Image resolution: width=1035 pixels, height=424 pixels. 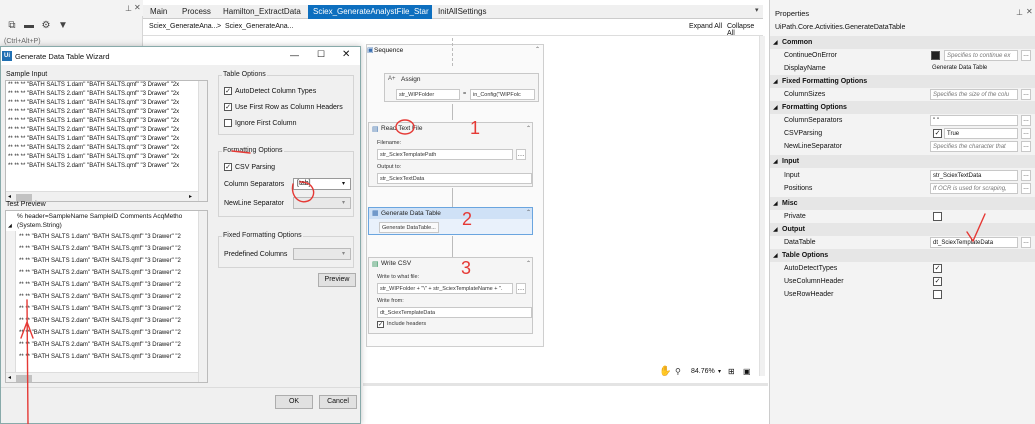 What do you see at coordinates (902, 81) in the screenshot?
I see `category-fixed-formatting: Fixed Formatting Options ◢` at bounding box center [902, 81].